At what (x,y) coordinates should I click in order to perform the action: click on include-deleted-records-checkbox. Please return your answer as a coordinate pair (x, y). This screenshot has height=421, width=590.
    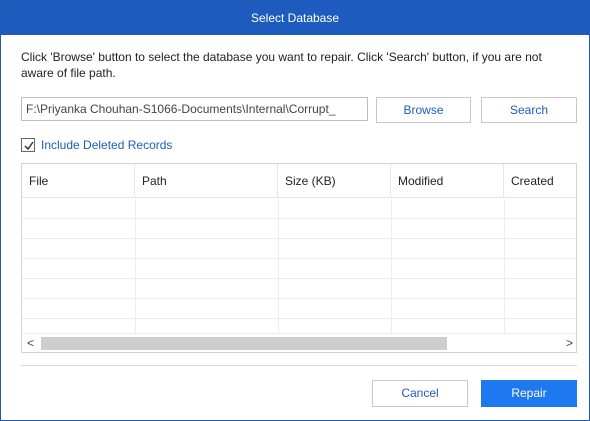
    Looking at the image, I should click on (28, 145).